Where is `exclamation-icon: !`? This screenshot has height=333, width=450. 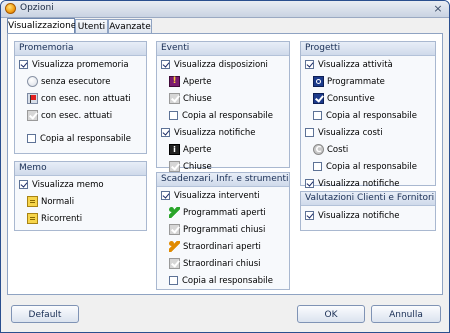
exclamation-icon: ! is located at coordinates (174, 81).